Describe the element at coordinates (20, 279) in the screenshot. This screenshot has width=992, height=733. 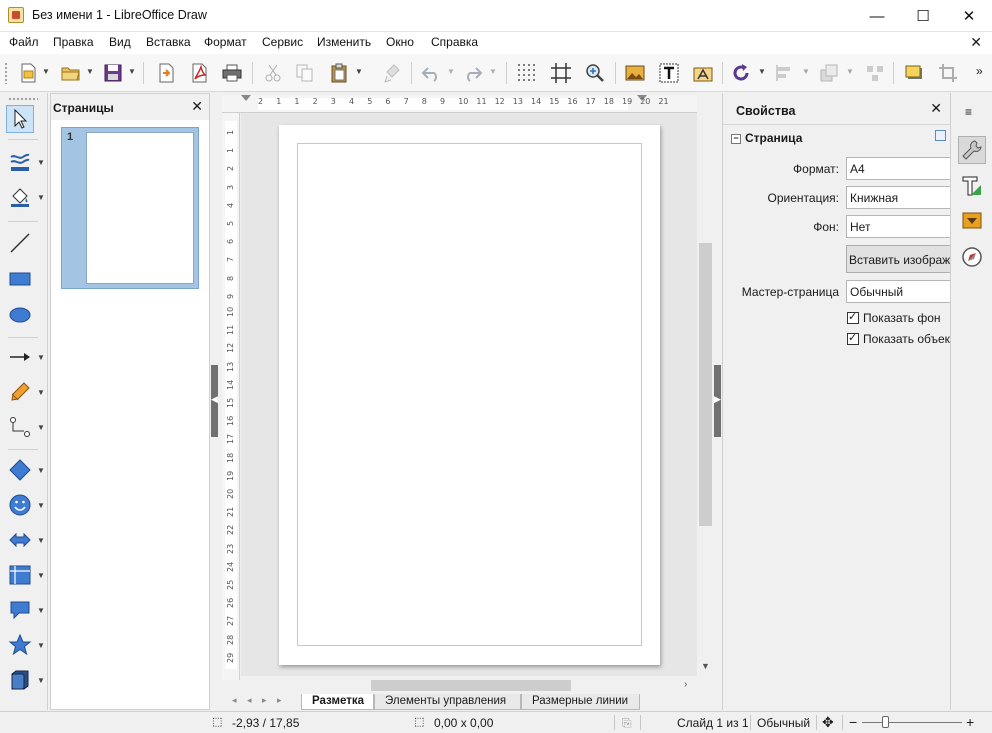
I see `rectangle-tool-icon` at that location.